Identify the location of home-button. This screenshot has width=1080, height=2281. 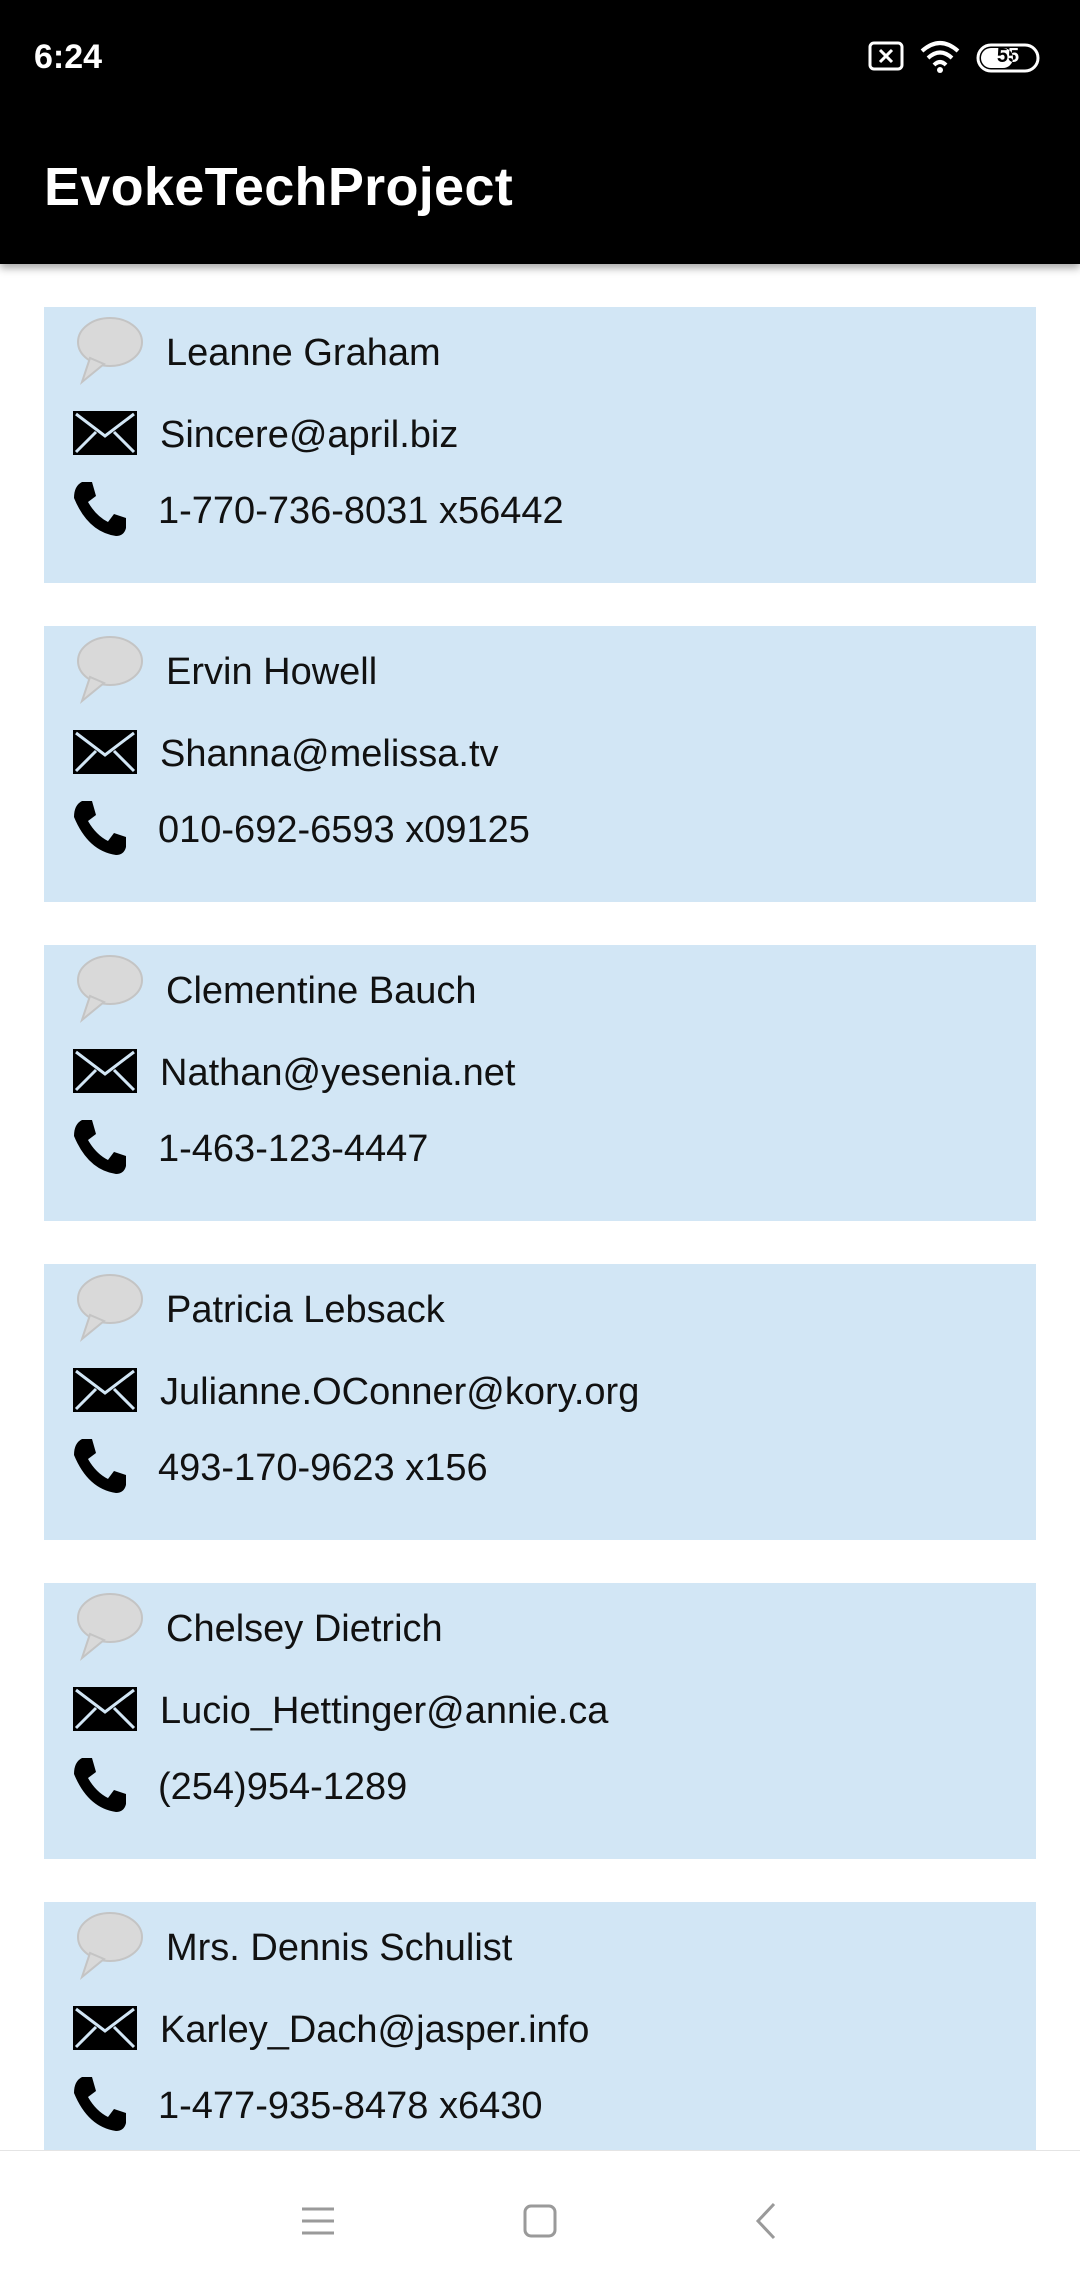
(540, 2221).